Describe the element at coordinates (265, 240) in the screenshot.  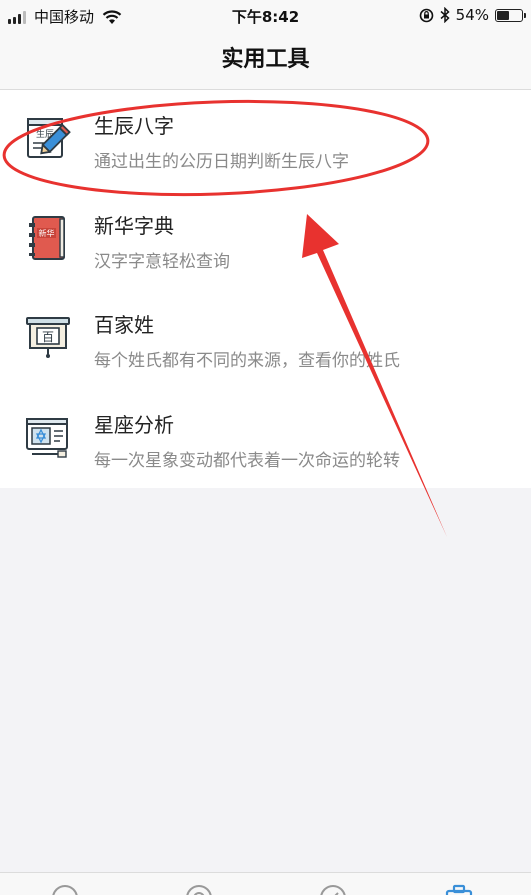
I see `tool-item-dictionary: 新华 新华字典 汉字字意轻松查询` at that location.